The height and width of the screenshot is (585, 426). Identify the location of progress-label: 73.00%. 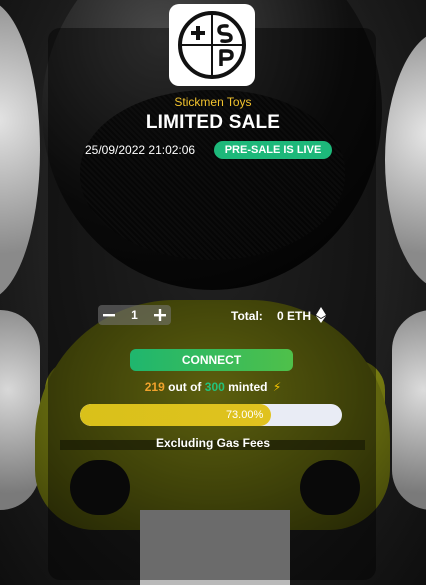
(244, 415).